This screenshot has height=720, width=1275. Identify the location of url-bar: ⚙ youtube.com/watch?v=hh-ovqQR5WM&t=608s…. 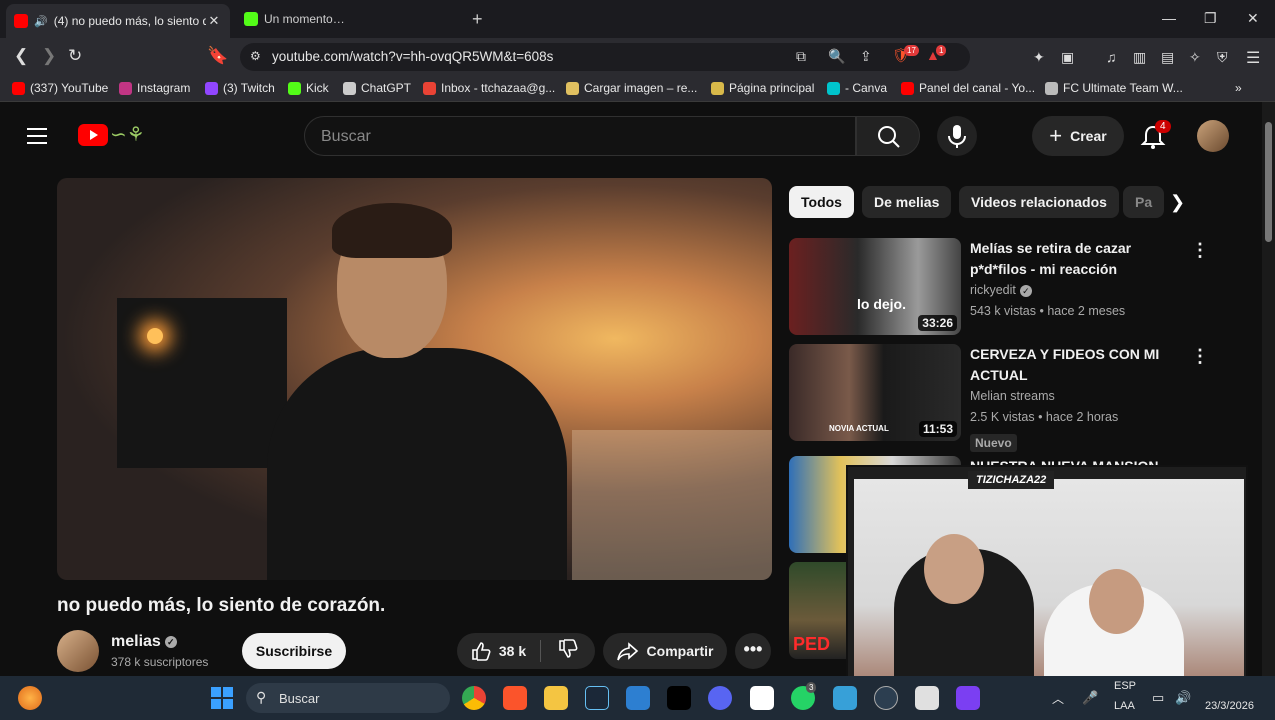
(605, 57).